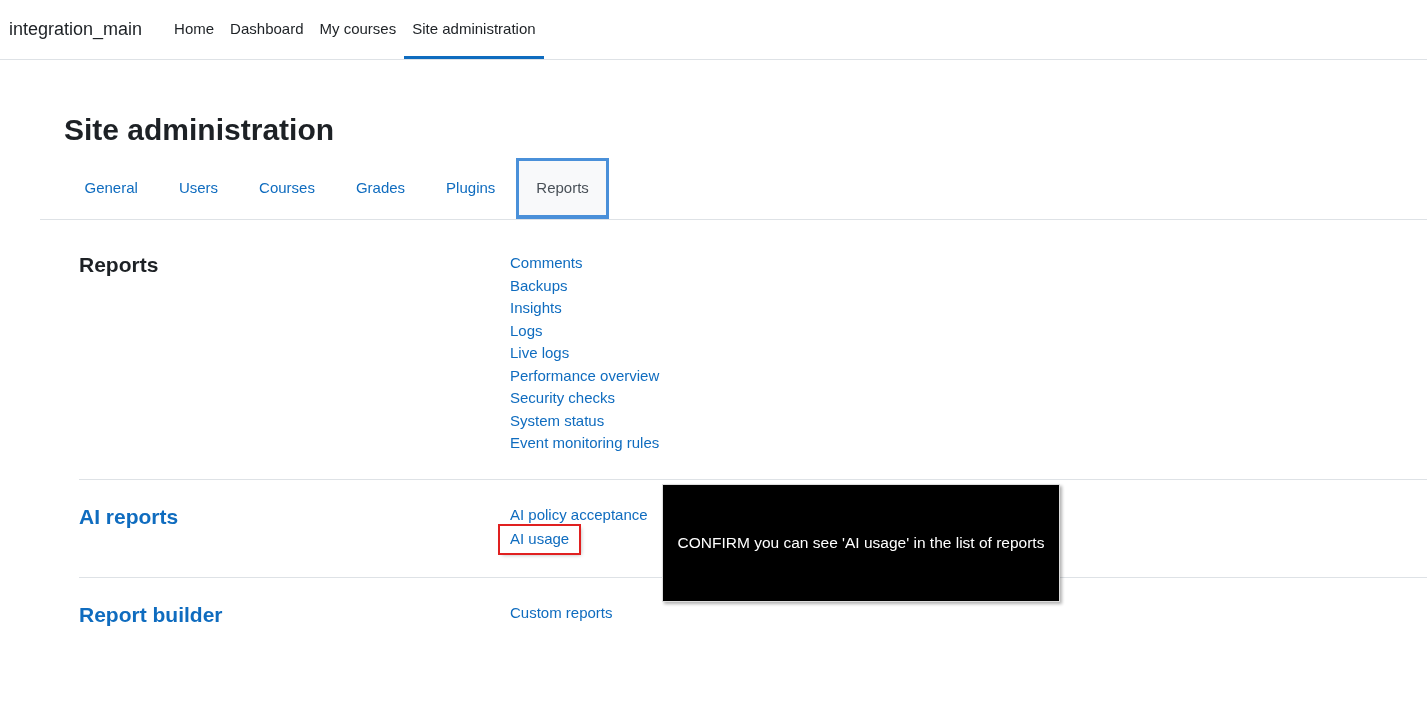 The width and height of the screenshot is (1427, 718). What do you see at coordinates (561, 612) in the screenshot?
I see `report-link: Custom reports` at bounding box center [561, 612].